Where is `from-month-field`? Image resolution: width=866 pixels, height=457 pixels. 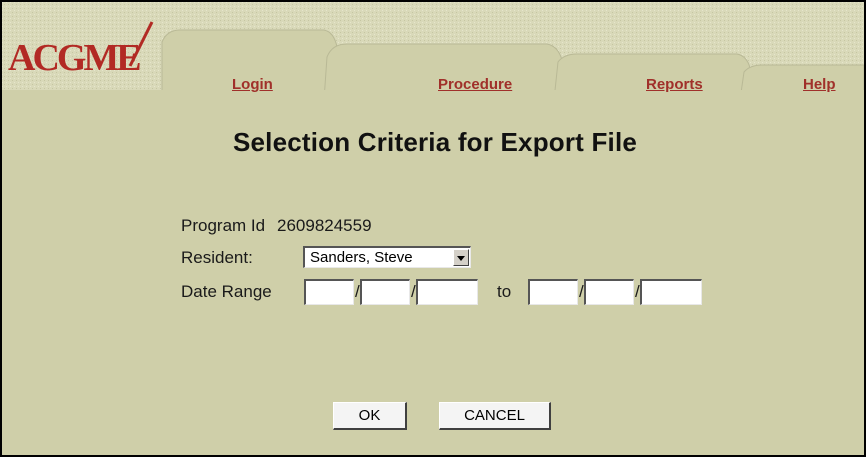
from-month-field is located at coordinates (329, 292).